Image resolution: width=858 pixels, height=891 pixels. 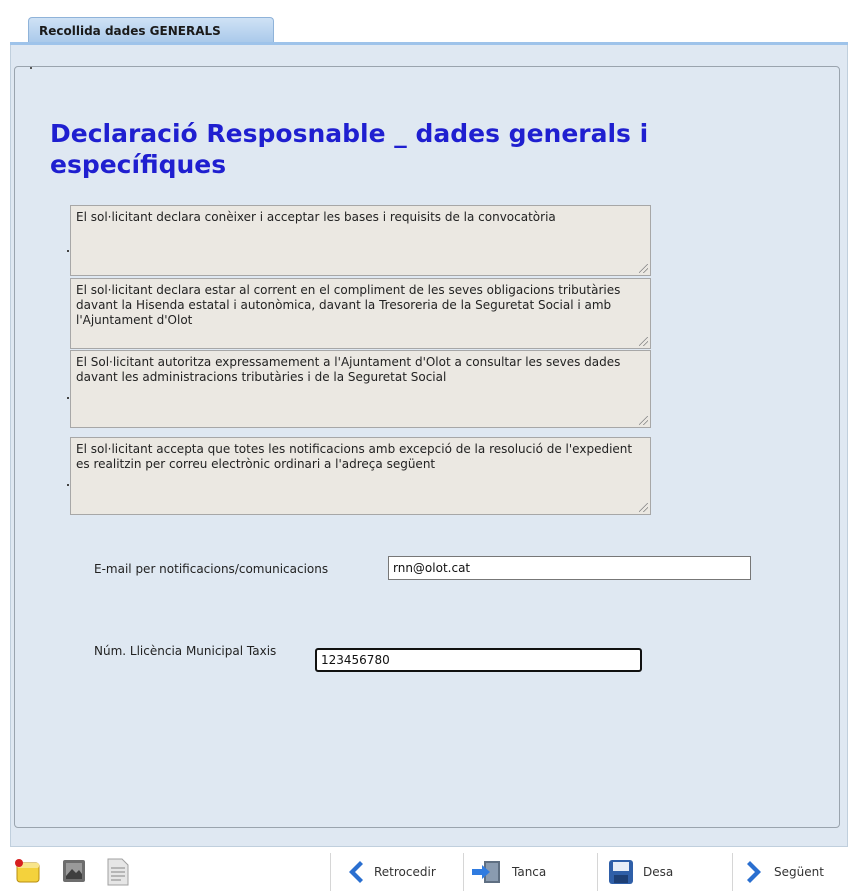 I want to click on license-number-field, so click(x=478, y=660).